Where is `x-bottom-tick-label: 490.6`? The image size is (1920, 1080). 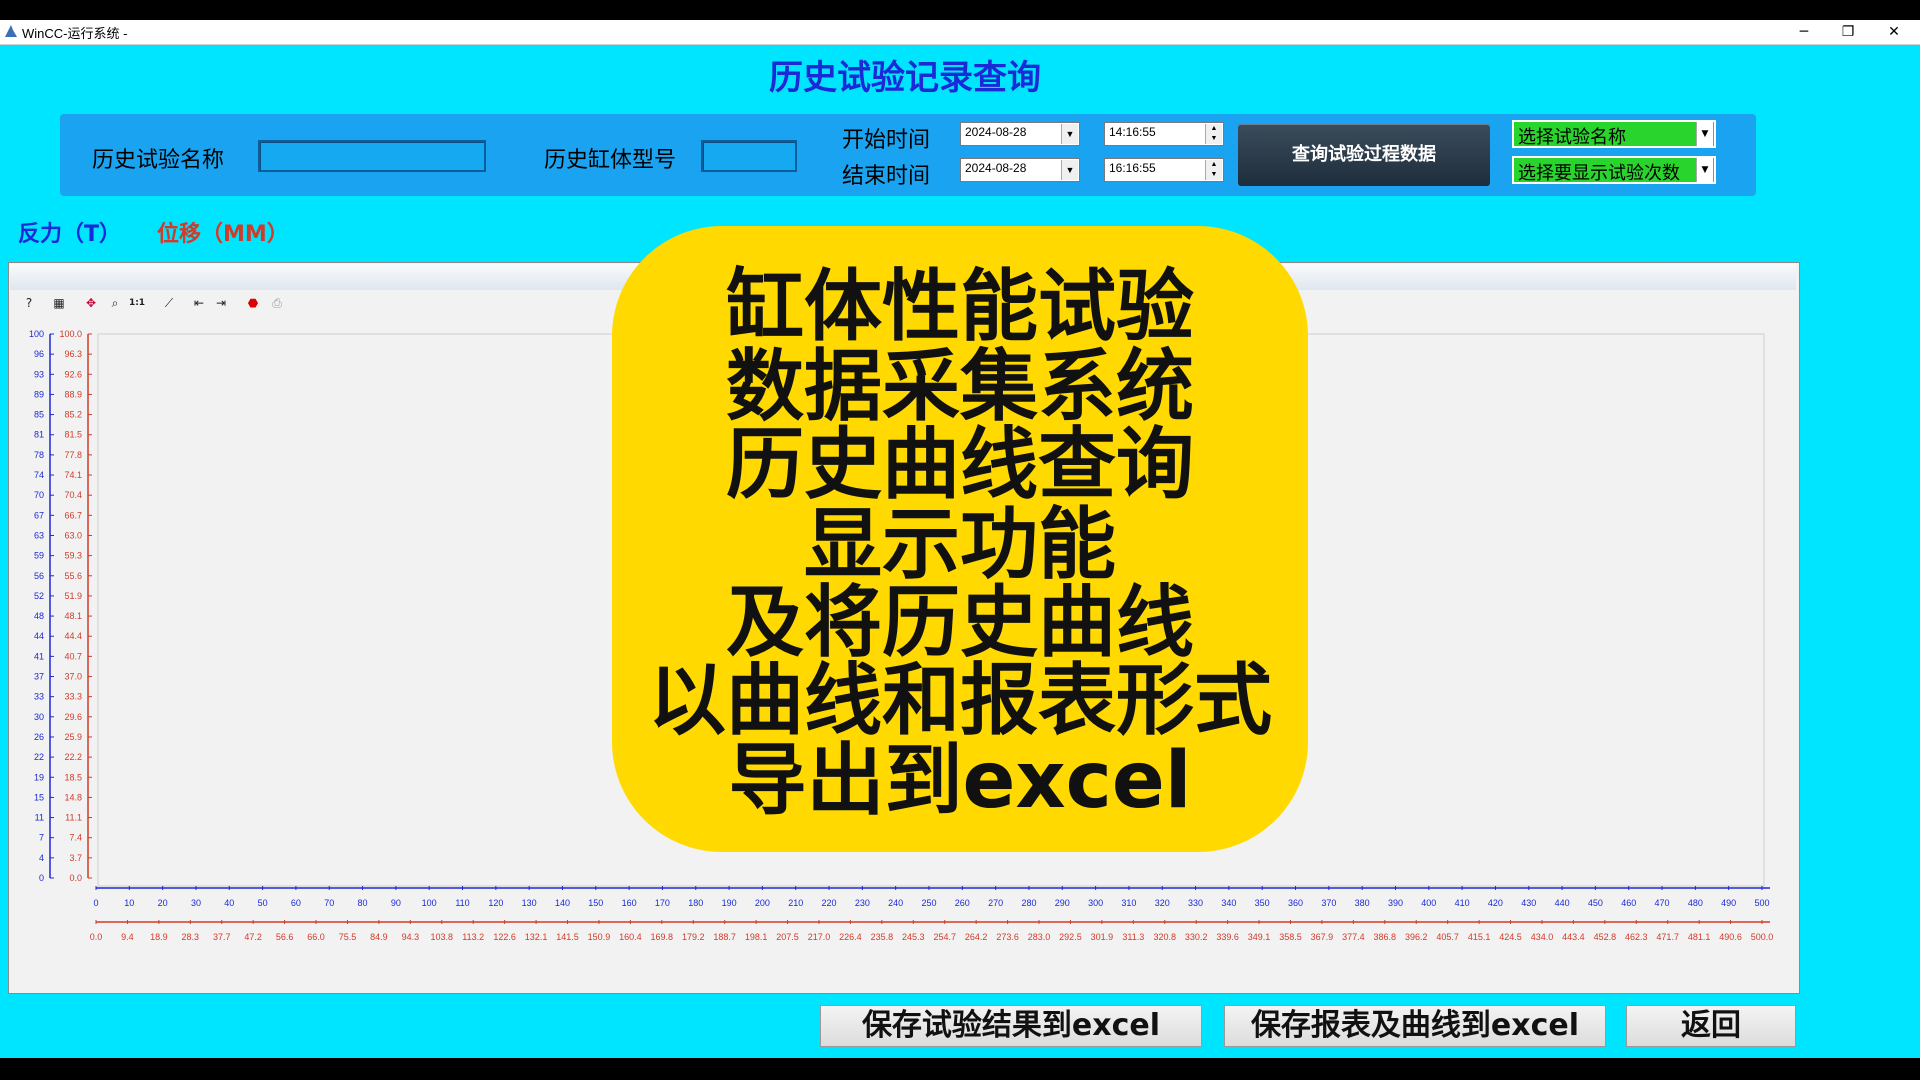 x-bottom-tick-label: 490.6 is located at coordinates (1730, 937).